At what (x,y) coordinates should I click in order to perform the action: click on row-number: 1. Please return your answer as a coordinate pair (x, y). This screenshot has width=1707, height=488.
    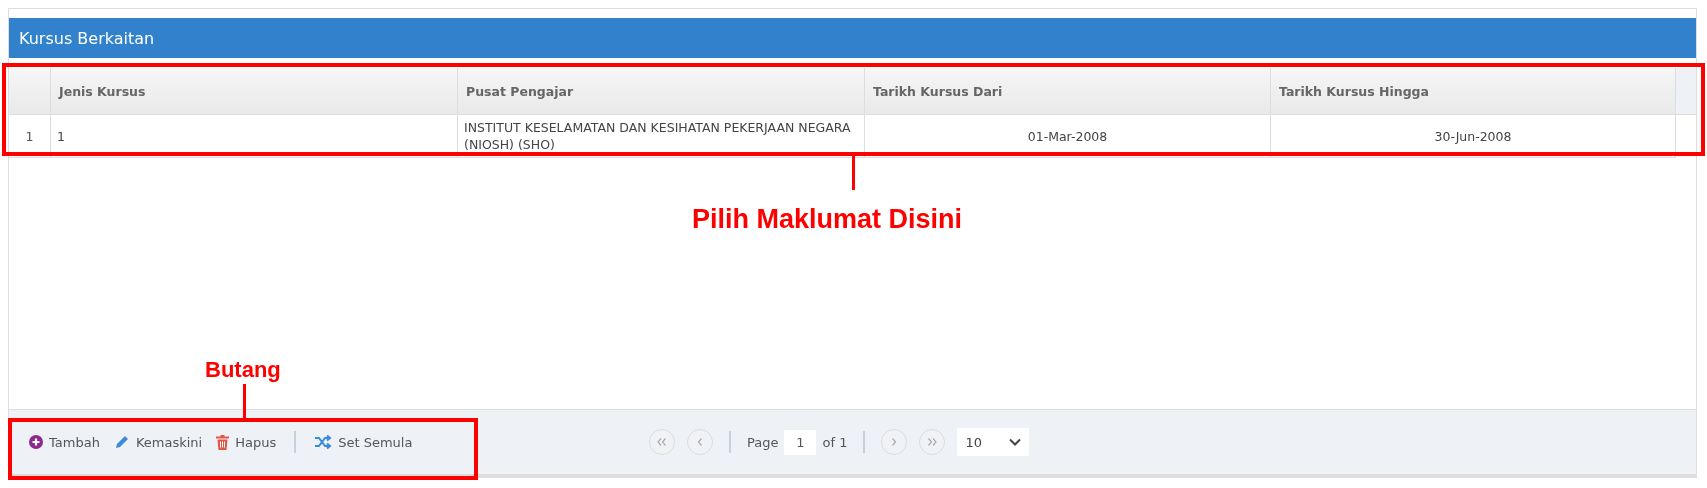
    Looking at the image, I should click on (30, 136).